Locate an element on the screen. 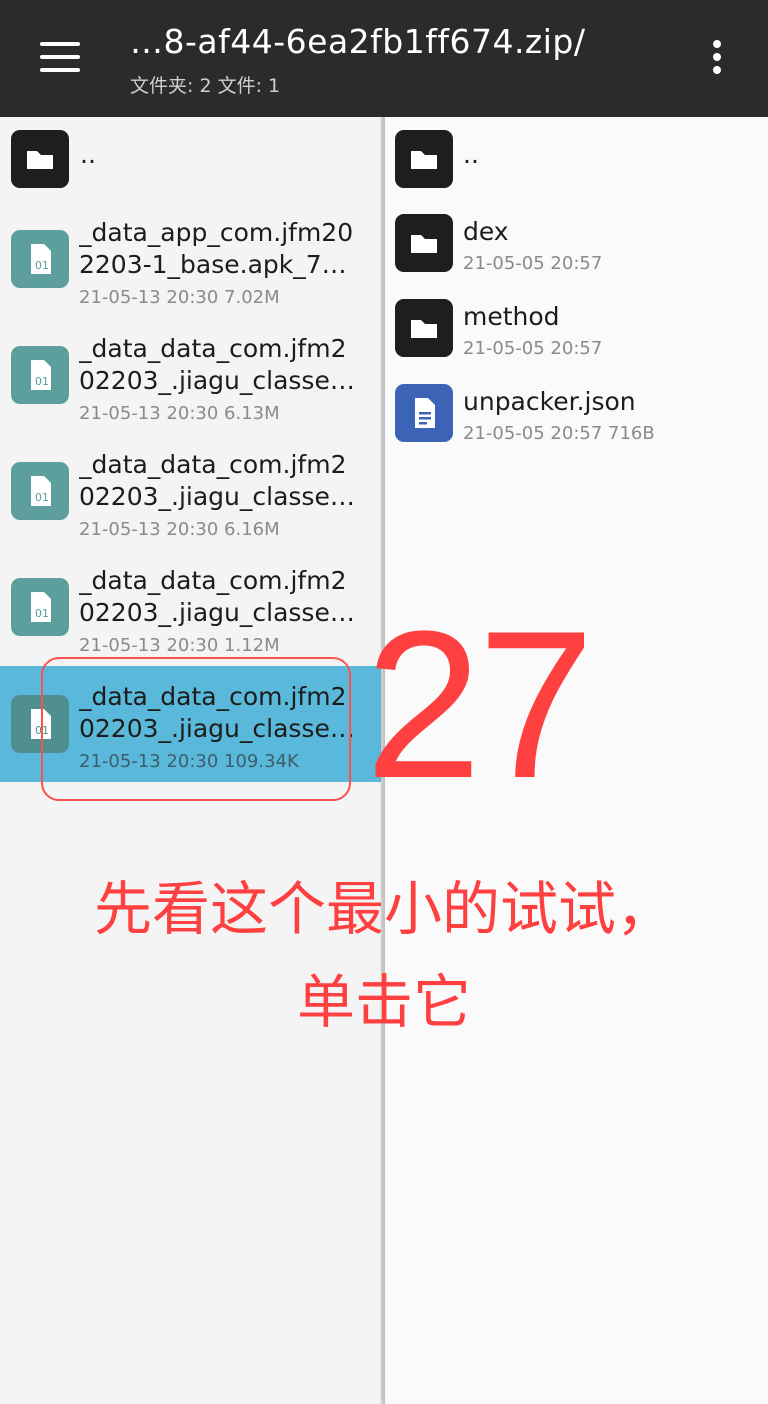  item-name-line1: _data_app_com.jfm20 is located at coordinates (216, 232).